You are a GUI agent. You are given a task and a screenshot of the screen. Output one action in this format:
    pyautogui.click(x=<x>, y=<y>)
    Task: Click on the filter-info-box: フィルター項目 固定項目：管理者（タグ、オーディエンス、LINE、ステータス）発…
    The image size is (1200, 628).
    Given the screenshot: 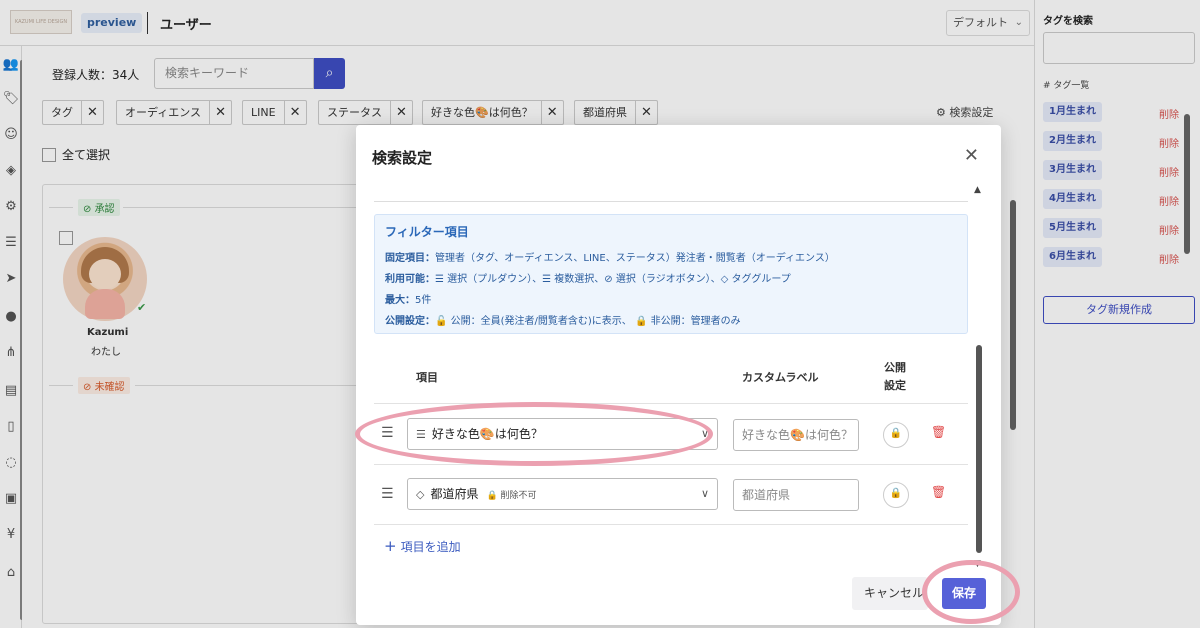 What is the action you would take?
    pyautogui.click(x=671, y=274)
    